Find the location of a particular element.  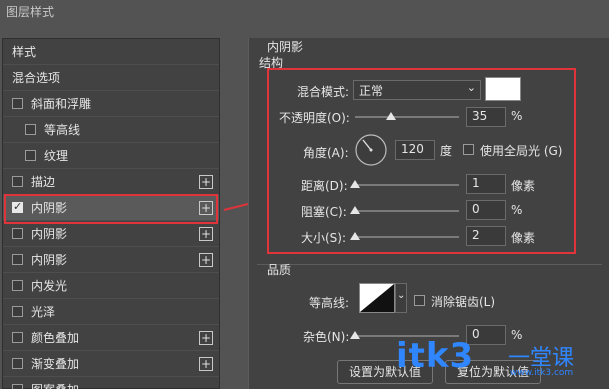

sidebar-item-label: 图案叠加 is located at coordinates (55, 385).